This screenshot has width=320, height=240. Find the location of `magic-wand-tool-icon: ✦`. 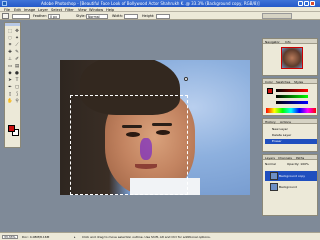

magic-wand-tool-icon: ✦ is located at coordinates (17, 39).